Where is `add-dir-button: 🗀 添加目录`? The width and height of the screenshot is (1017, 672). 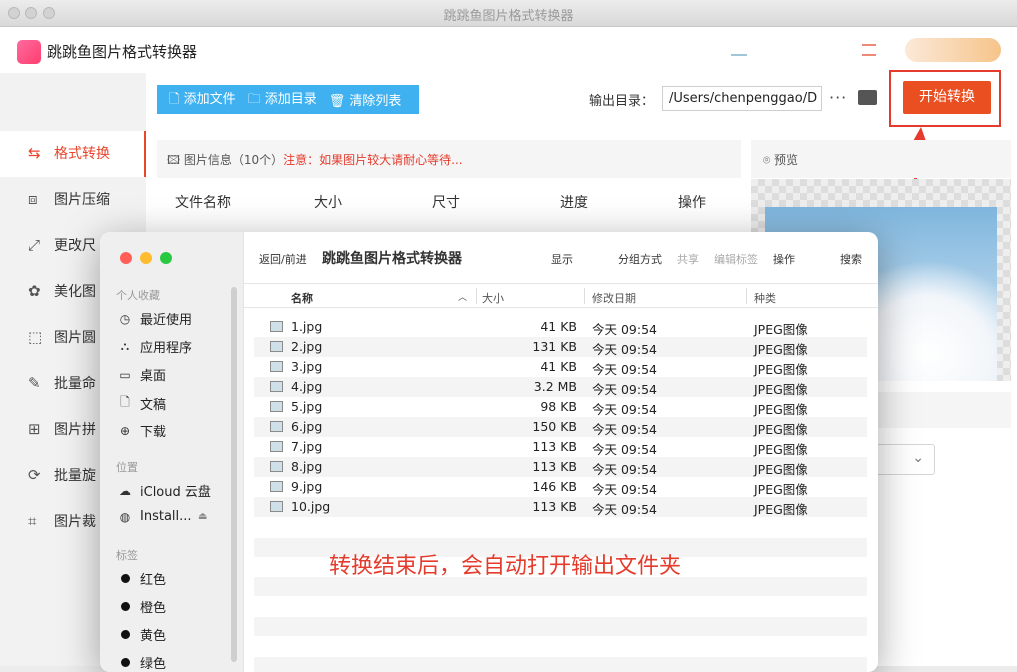
add-dir-button: 🗀 添加目录 is located at coordinates (282, 100).